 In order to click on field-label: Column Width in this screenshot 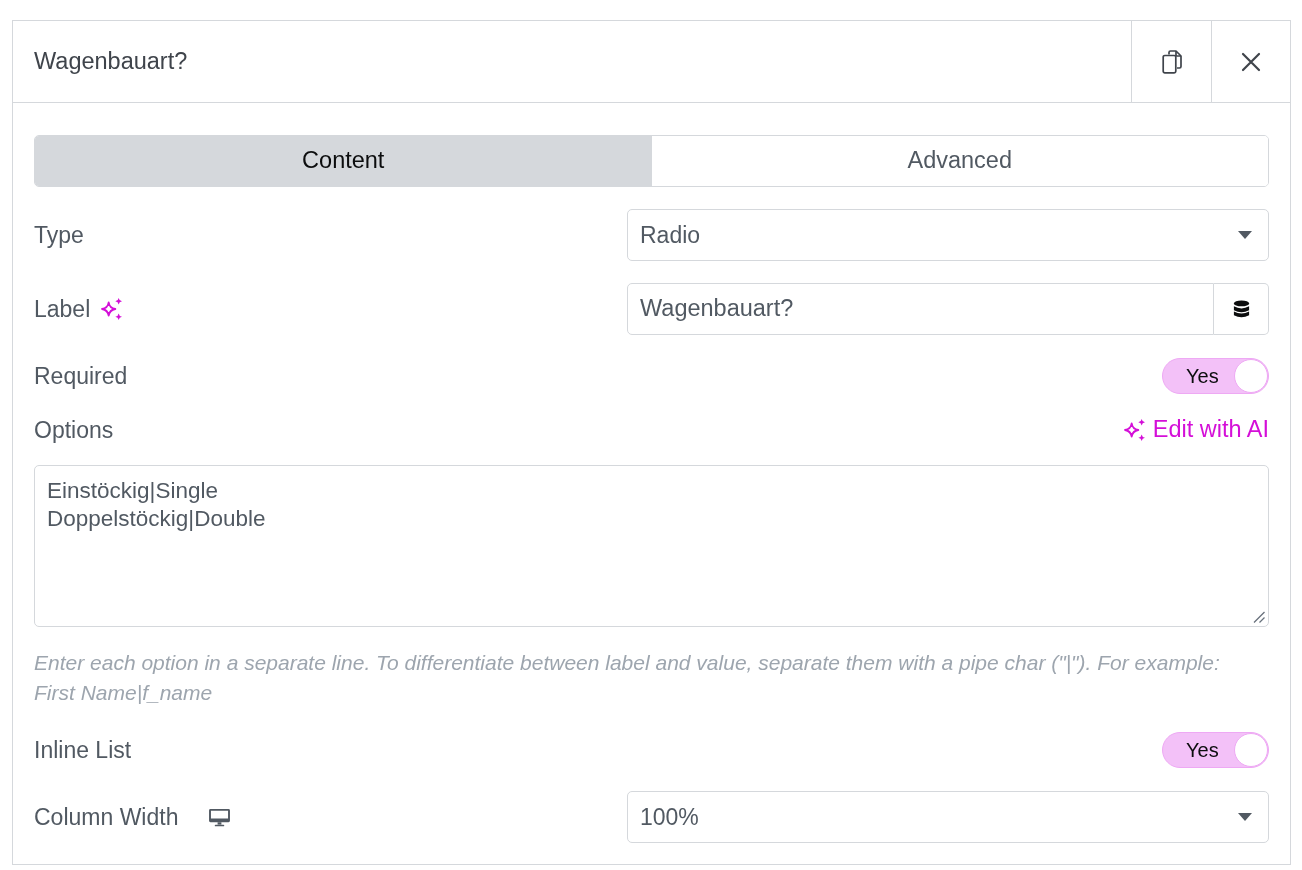, I will do `click(106, 817)`.